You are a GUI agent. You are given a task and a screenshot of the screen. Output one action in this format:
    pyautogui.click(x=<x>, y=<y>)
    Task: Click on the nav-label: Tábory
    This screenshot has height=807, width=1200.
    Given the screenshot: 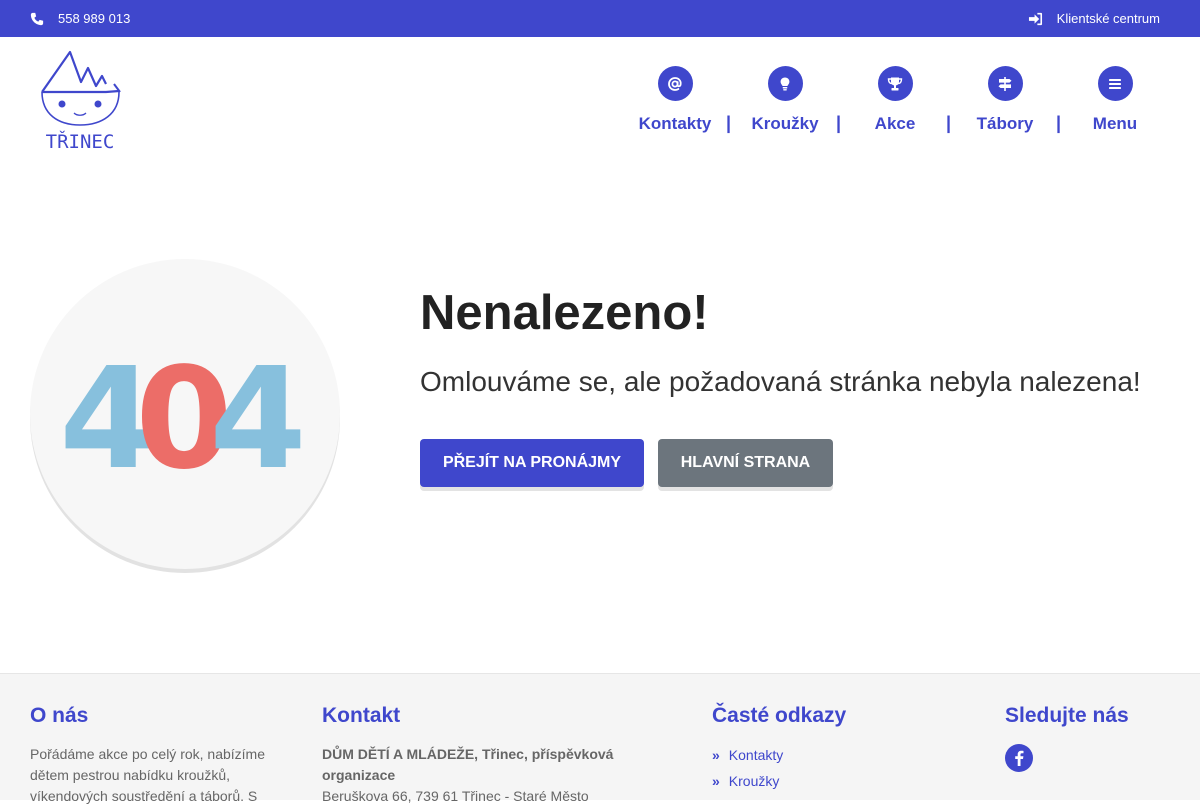 What is the action you would take?
    pyautogui.click(x=1005, y=123)
    